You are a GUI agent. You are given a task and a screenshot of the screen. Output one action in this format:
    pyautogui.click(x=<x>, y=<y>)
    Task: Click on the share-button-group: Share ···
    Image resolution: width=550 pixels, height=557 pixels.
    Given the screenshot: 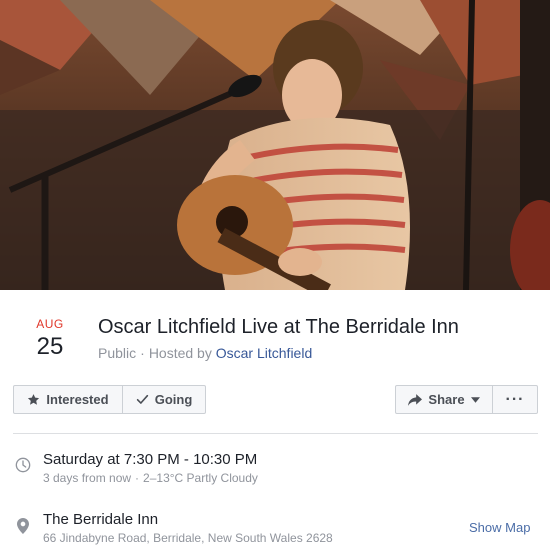 What is the action you would take?
    pyautogui.click(x=466, y=399)
    